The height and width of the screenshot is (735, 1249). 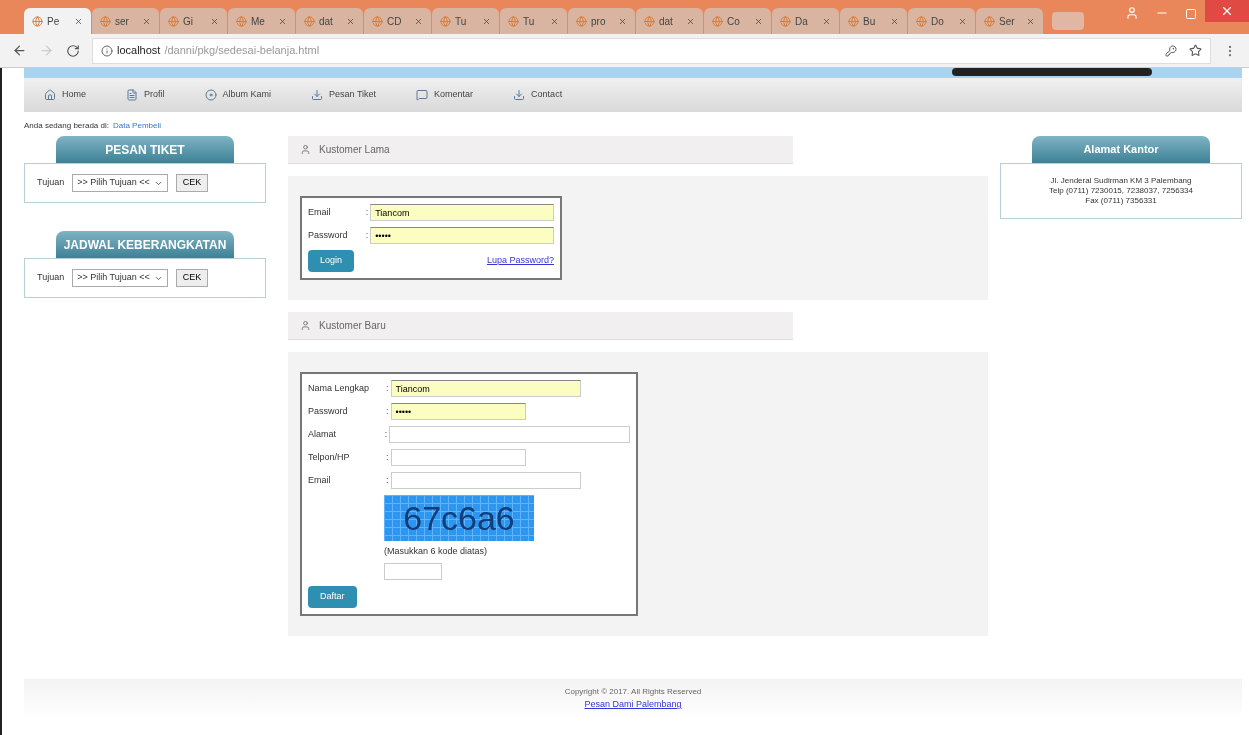 What do you see at coordinates (145, 149) in the screenshot?
I see `panel-header: PESAN TIKET` at bounding box center [145, 149].